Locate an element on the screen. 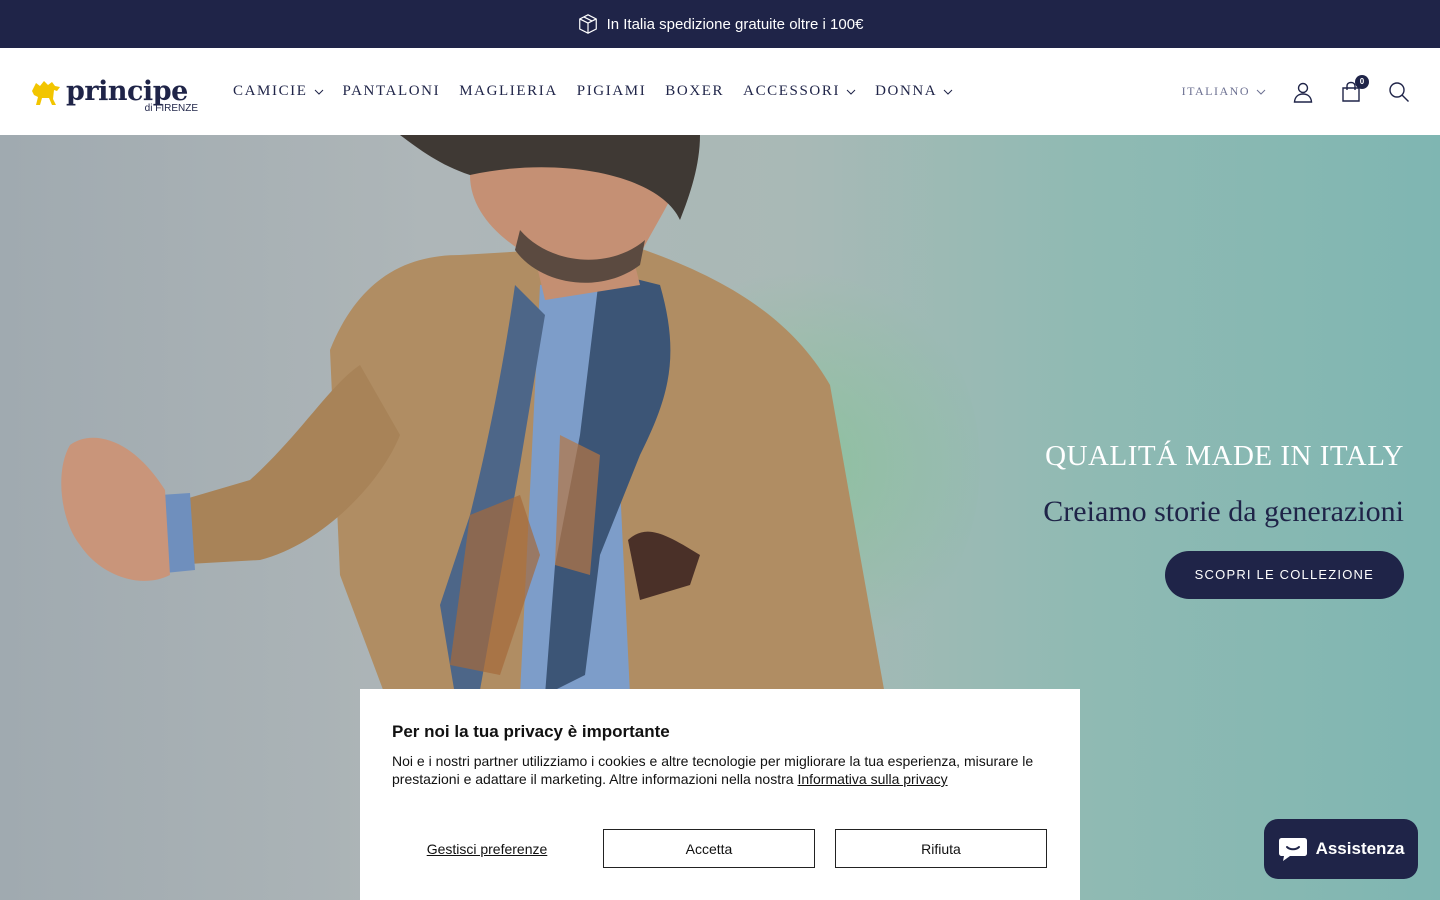 Image resolution: width=1440 pixels, height=900 pixels. reject-cookies-button: Rifiuta is located at coordinates (941, 848).